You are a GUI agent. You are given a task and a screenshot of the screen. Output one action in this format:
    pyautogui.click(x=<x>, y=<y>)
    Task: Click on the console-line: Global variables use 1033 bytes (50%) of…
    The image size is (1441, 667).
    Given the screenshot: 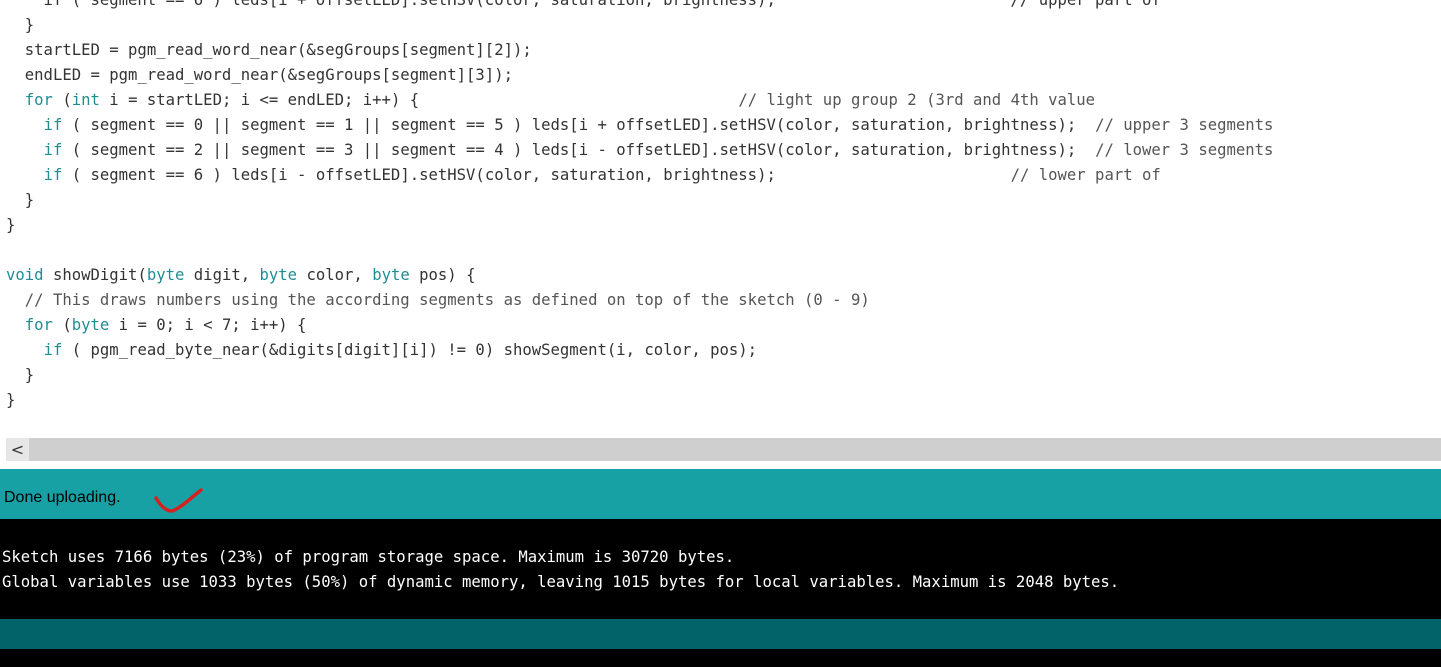 What is the action you would take?
    pyautogui.click(x=561, y=582)
    